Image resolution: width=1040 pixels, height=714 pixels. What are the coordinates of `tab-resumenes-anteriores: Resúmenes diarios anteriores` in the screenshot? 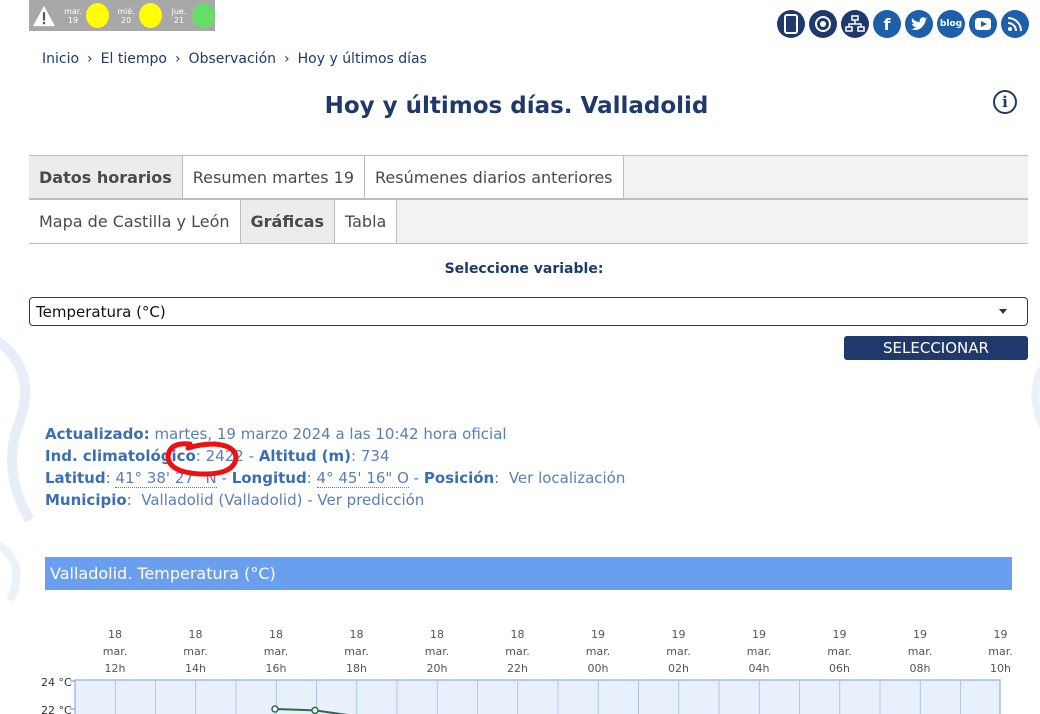 It's located at (494, 177).